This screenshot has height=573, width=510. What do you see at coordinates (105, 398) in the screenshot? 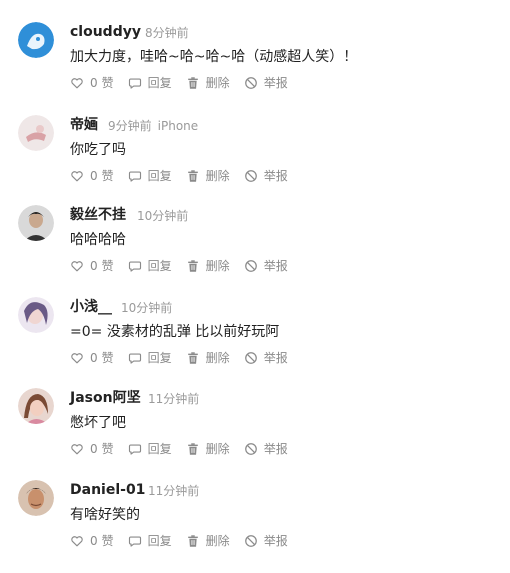
I see `username: Jason阿坚` at bounding box center [105, 398].